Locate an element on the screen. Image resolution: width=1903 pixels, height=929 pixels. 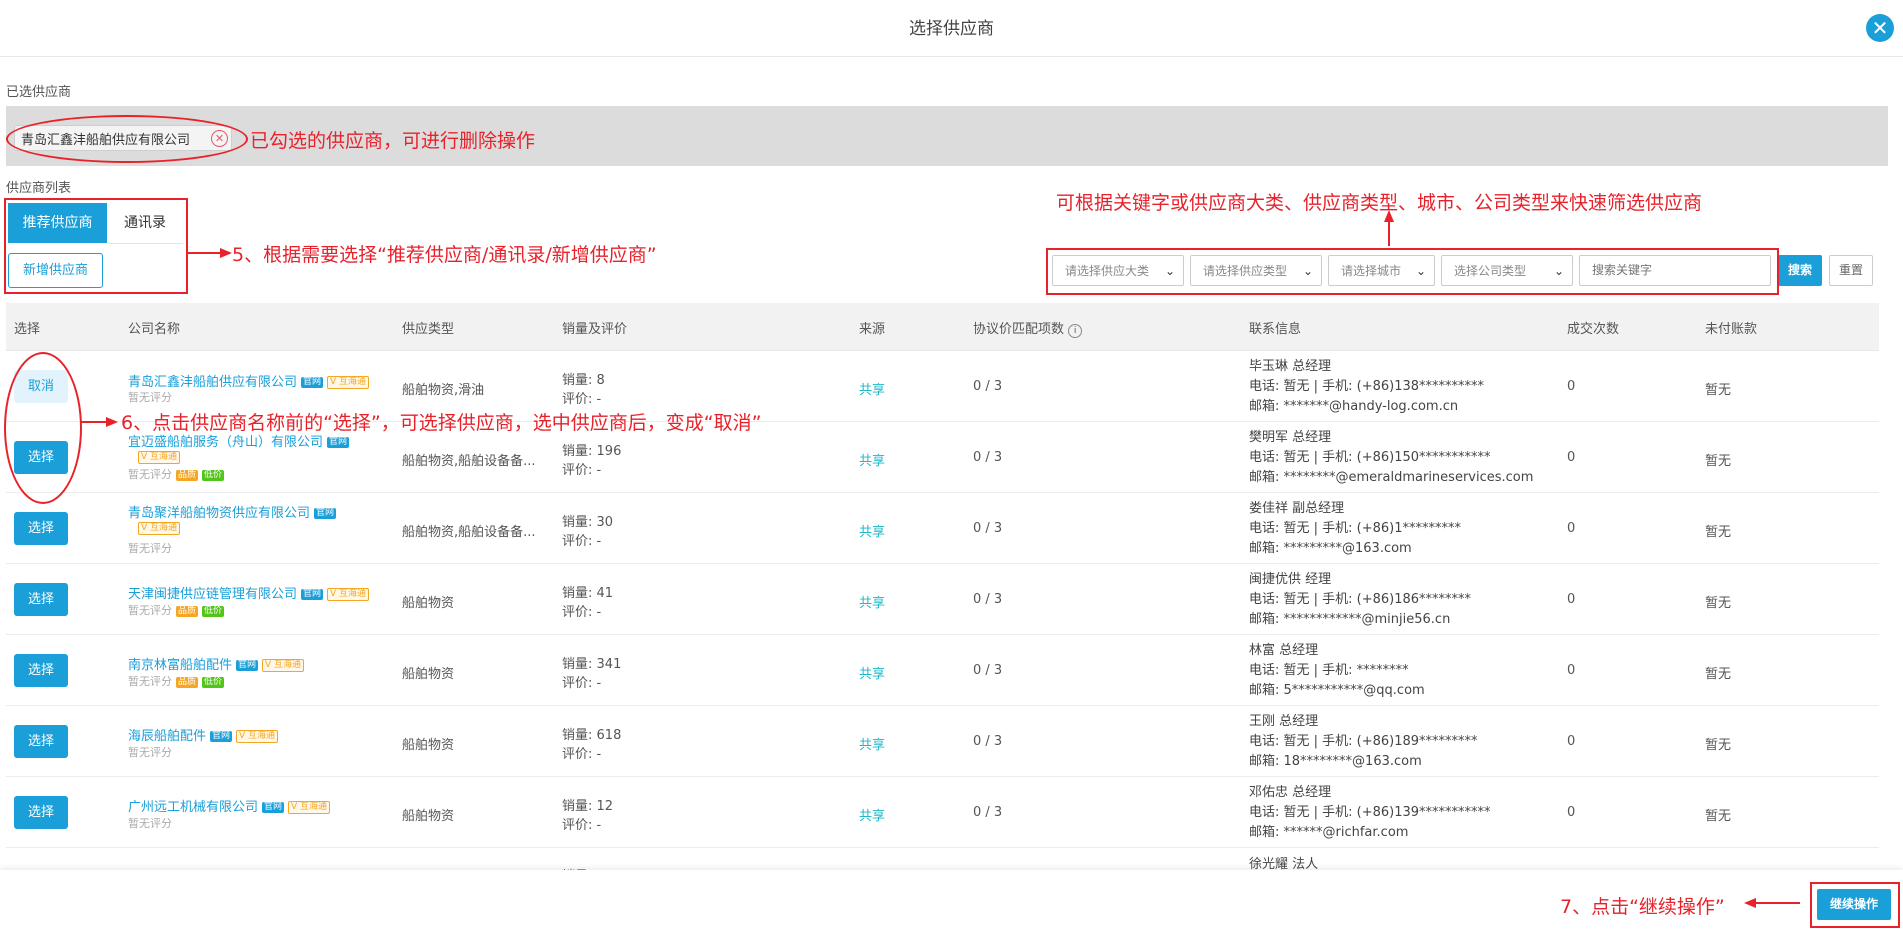
contact-name: 林富 总经理 is located at coordinates (1284, 650).